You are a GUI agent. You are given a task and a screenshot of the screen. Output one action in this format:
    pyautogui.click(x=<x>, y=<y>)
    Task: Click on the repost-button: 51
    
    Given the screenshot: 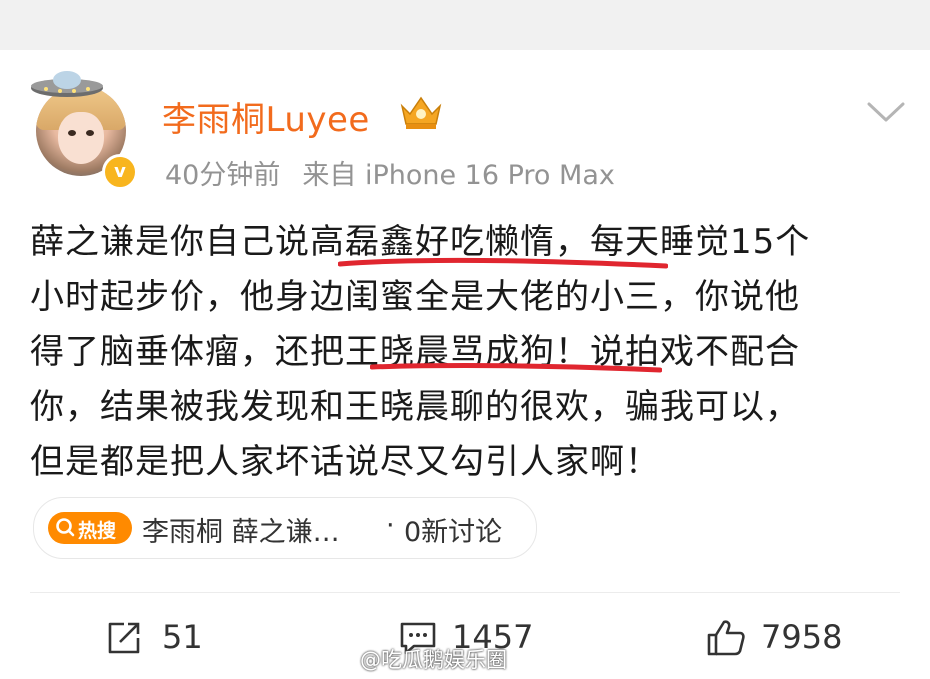 What is the action you would take?
    pyautogui.click(x=159, y=638)
    